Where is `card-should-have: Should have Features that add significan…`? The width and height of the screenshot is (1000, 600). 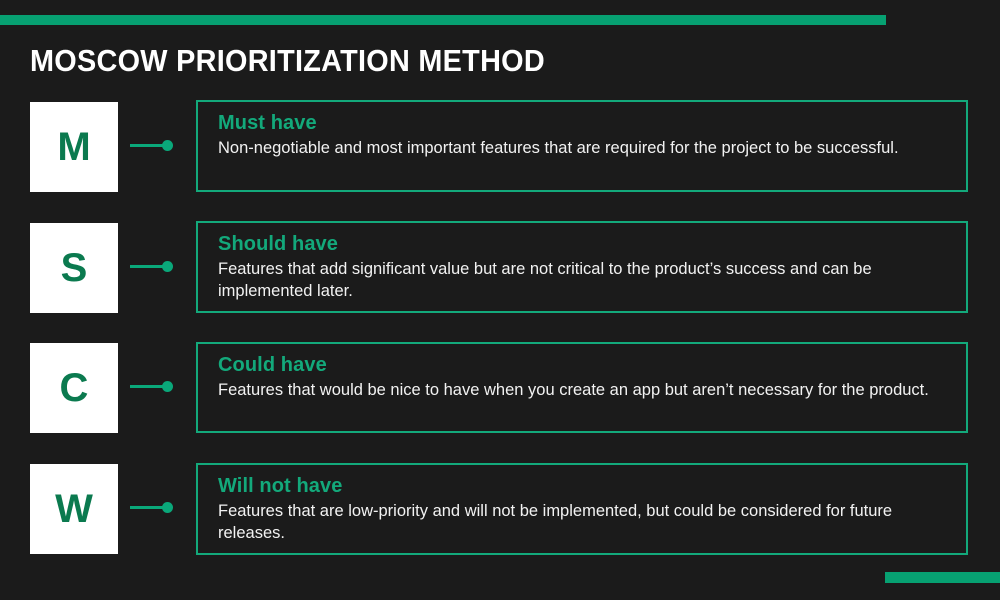
card-should-have: Should have Features that add significan… is located at coordinates (582, 267).